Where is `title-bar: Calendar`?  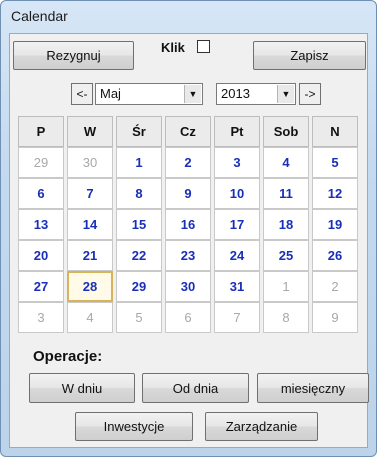 title-bar: Calendar is located at coordinates (188, 16).